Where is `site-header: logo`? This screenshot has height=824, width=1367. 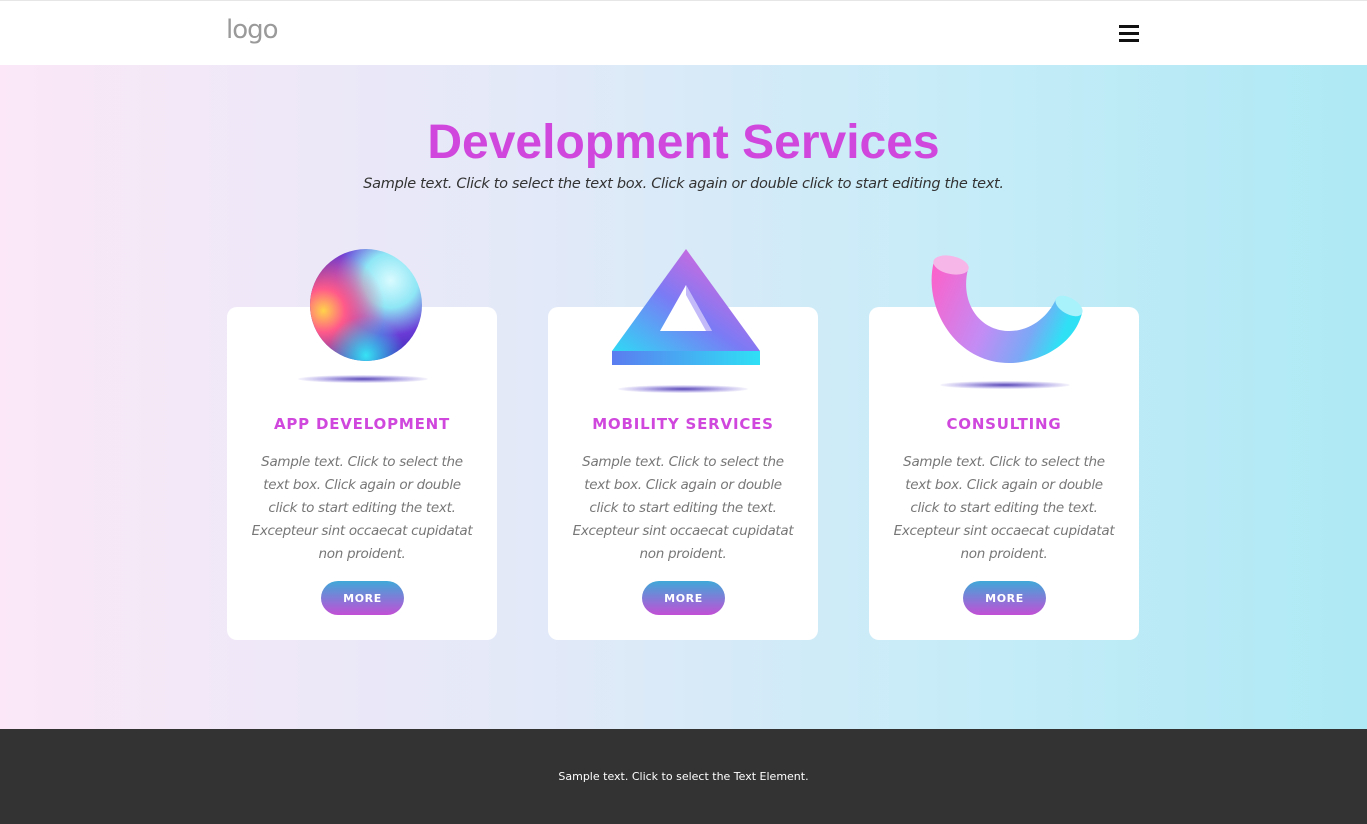
site-header: logo is located at coordinates (683, 32).